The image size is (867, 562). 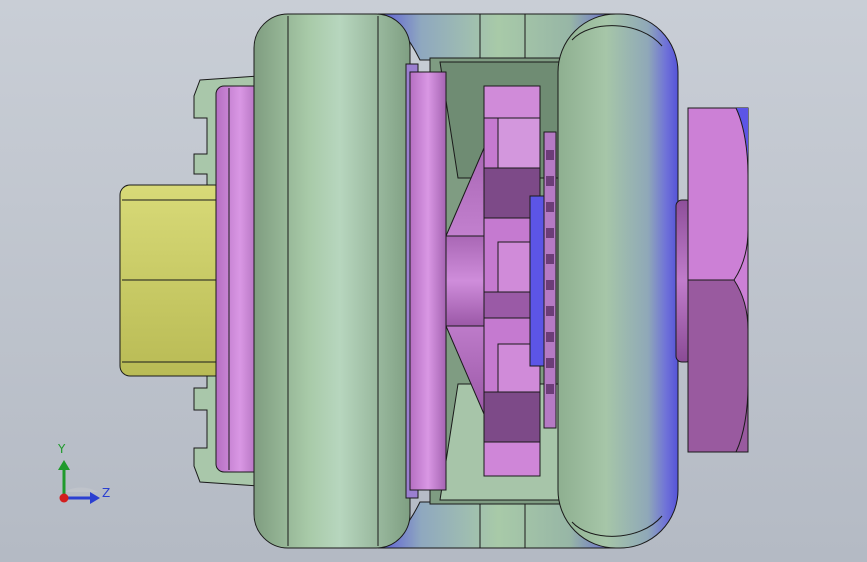 I want to click on right-cap, so click(x=618, y=281).